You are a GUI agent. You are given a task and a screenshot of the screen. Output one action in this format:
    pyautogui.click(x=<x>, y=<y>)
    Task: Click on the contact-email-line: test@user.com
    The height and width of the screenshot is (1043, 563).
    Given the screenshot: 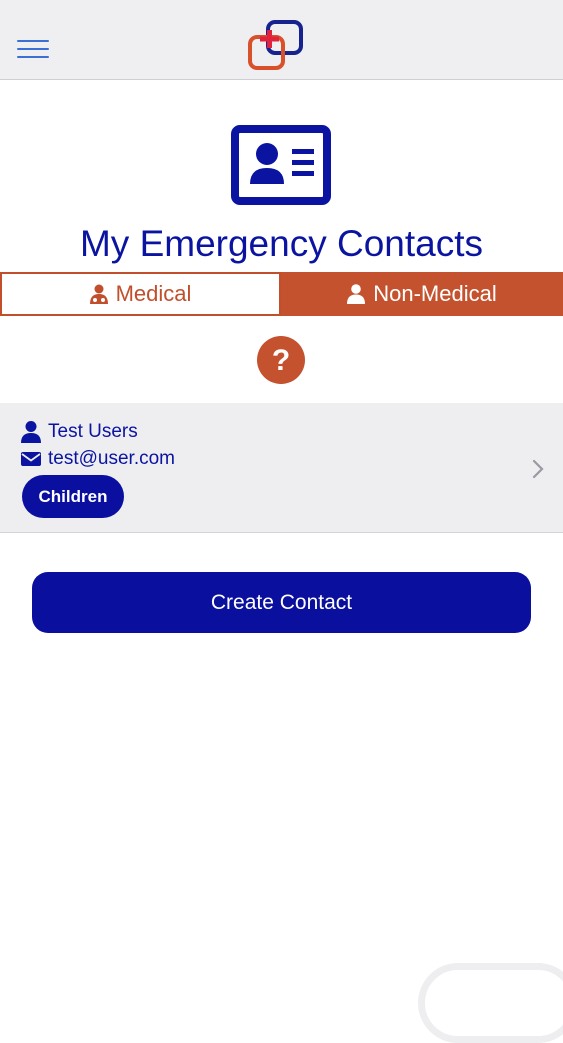 What is the action you would take?
    pyautogui.click(x=98, y=459)
    